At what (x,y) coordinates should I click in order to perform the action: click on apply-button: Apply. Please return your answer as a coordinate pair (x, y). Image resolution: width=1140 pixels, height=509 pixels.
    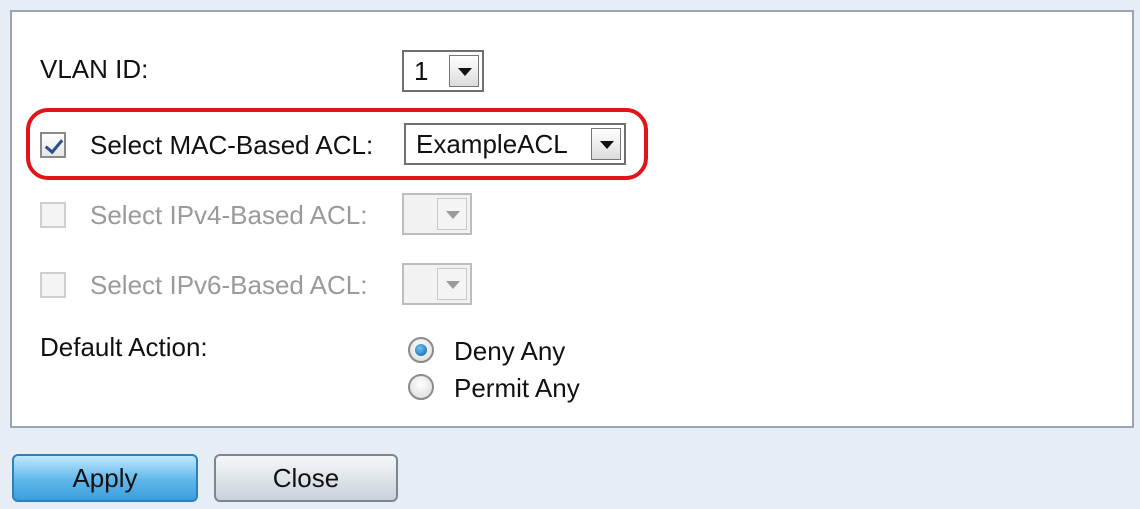
    Looking at the image, I should click on (105, 478).